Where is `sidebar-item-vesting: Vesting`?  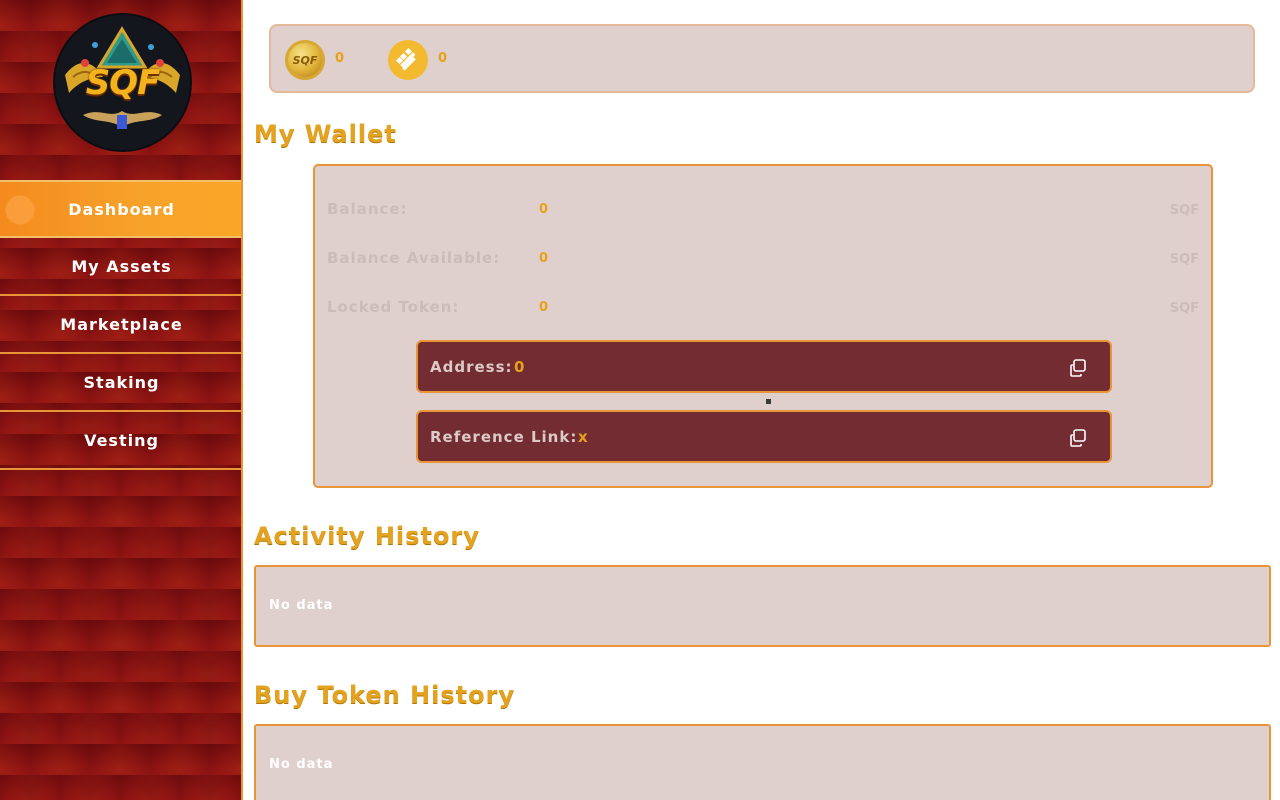 sidebar-item-vesting: Vesting is located at coordinates (120, 441).